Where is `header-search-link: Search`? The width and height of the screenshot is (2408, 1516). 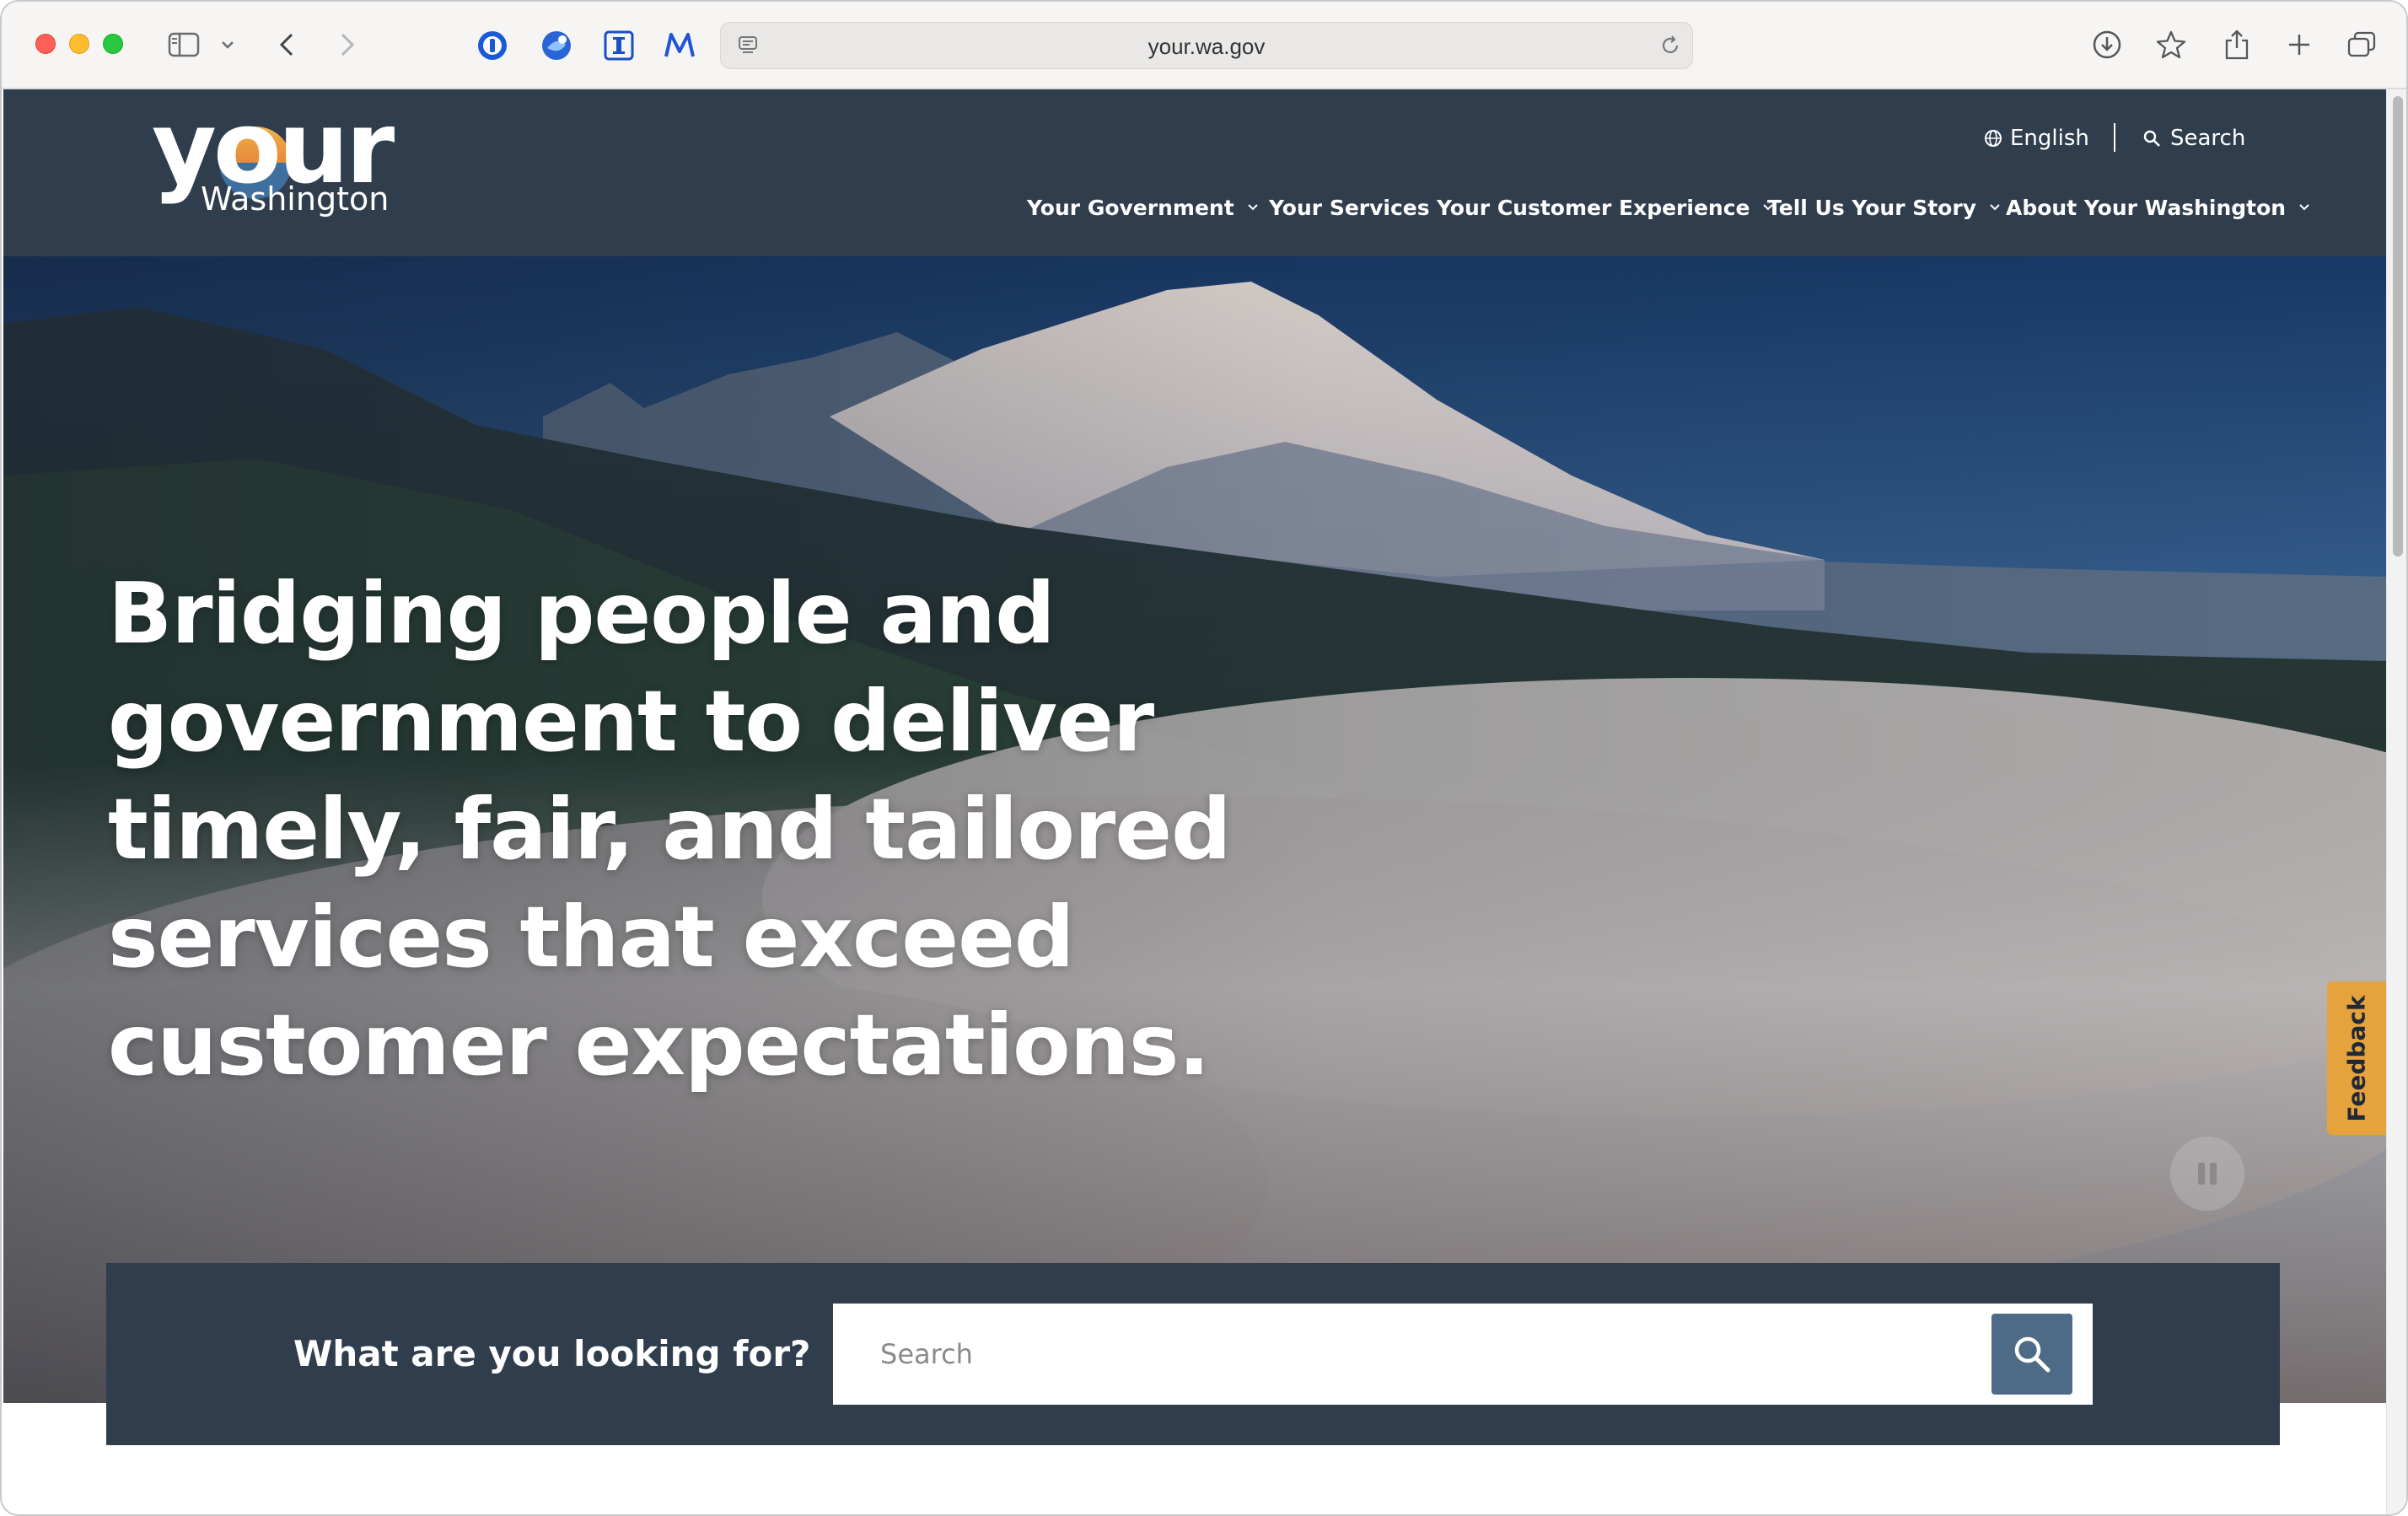 header-search-link: Search is located at coordinates (2194, 138).